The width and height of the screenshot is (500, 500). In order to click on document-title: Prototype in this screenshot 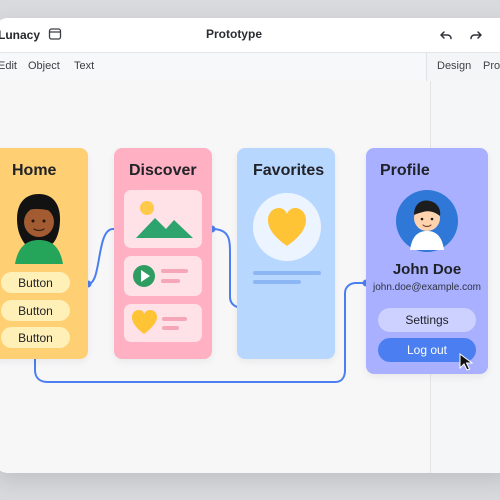, I will do `click(233, 34)`.